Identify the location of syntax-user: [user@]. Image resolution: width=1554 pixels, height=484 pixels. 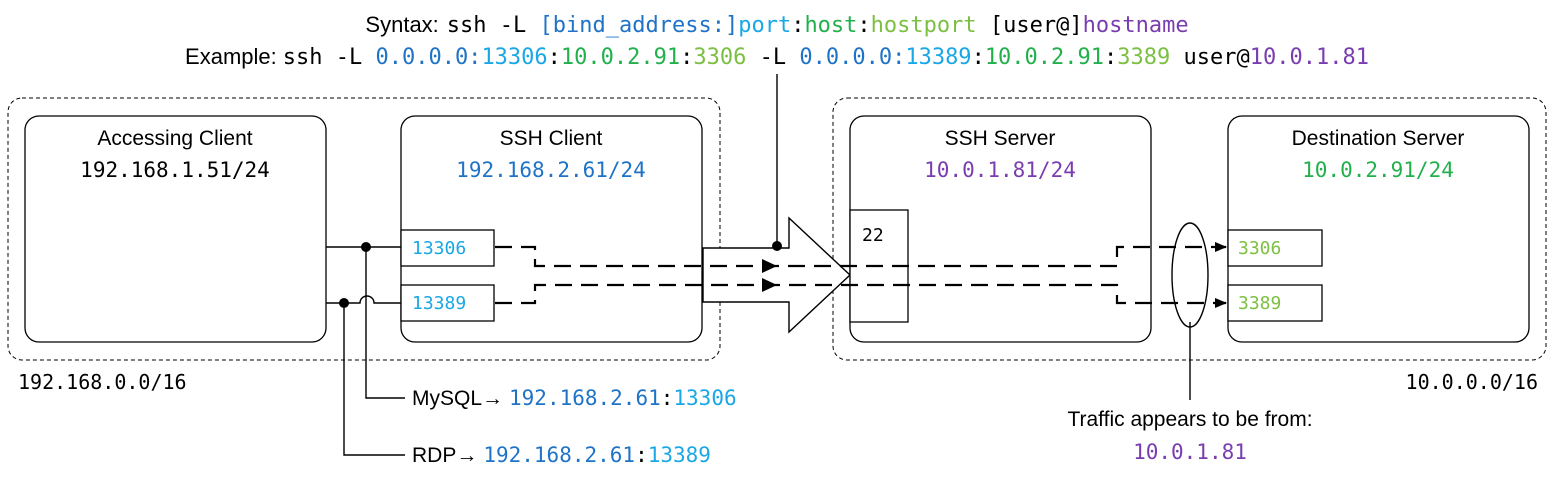
(1030, 25).